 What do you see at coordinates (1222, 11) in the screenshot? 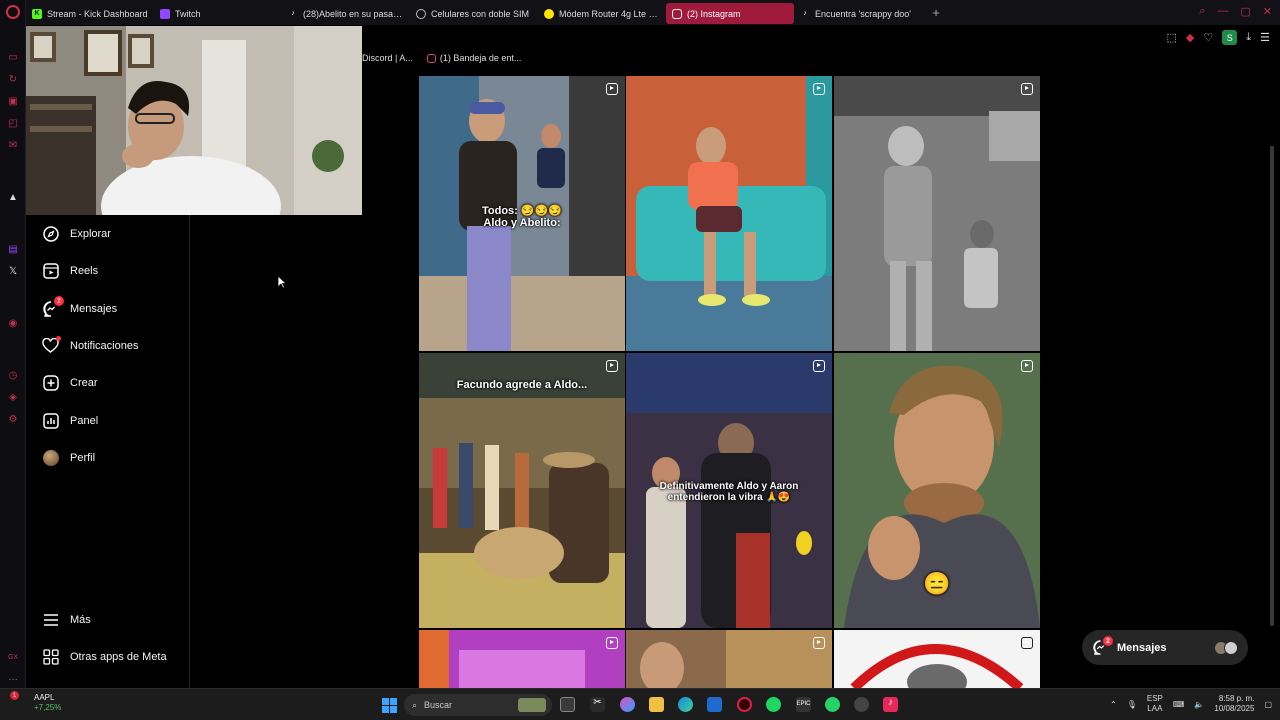
I see `minimize-icon: —` at bounding box center [1222, 11].